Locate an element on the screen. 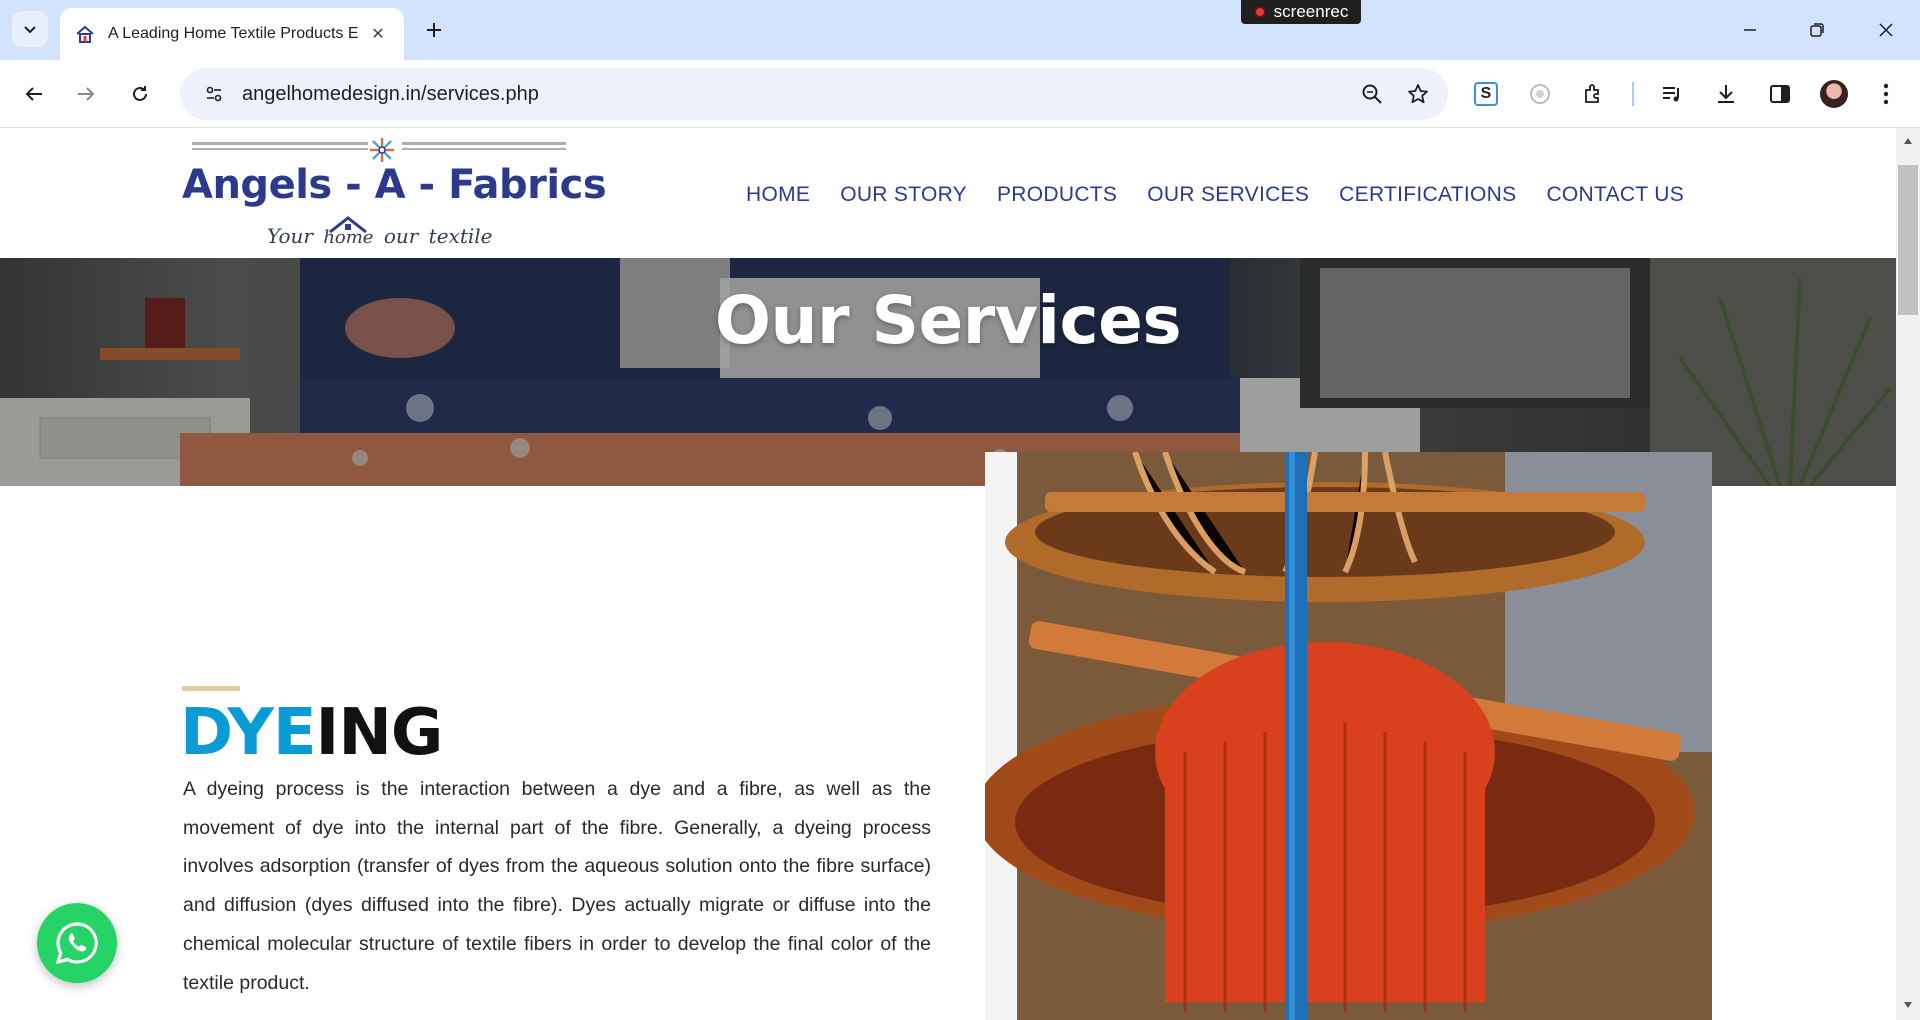  side-panel-icon is located at coordinates (1780, 94).